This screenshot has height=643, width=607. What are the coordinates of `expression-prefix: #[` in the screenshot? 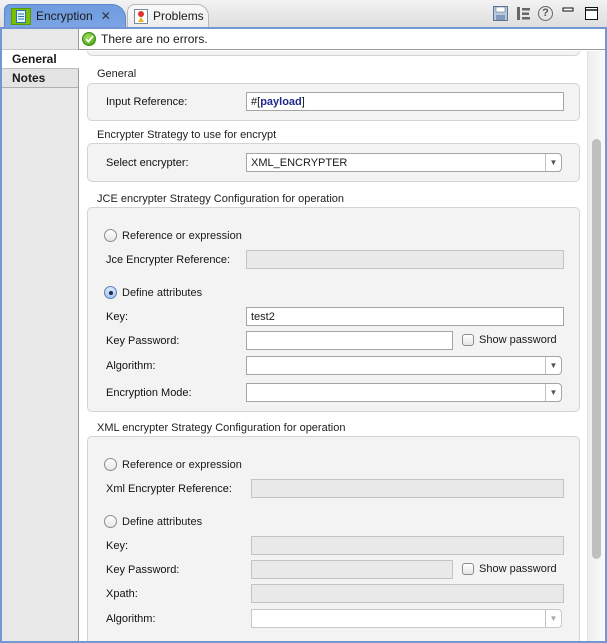 It's located at (256, 101).